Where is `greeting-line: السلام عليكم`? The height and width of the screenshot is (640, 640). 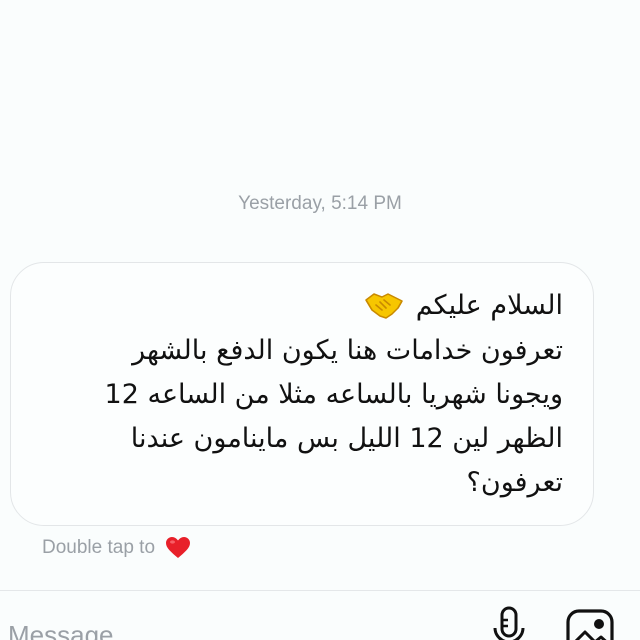
greeting-line: السلام عليكم is located at coordinates (463, 305).